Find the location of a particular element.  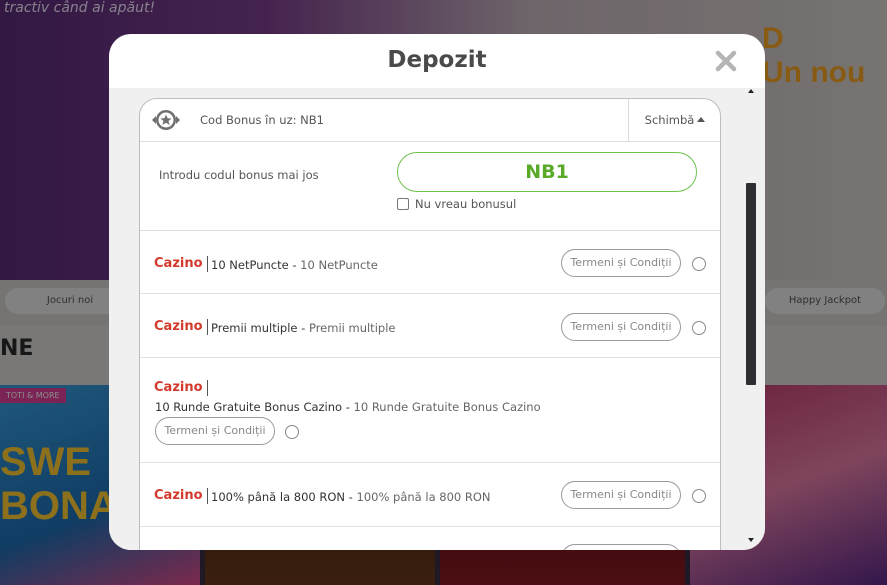

star-badge-icon is located at coordinates (166, 120).